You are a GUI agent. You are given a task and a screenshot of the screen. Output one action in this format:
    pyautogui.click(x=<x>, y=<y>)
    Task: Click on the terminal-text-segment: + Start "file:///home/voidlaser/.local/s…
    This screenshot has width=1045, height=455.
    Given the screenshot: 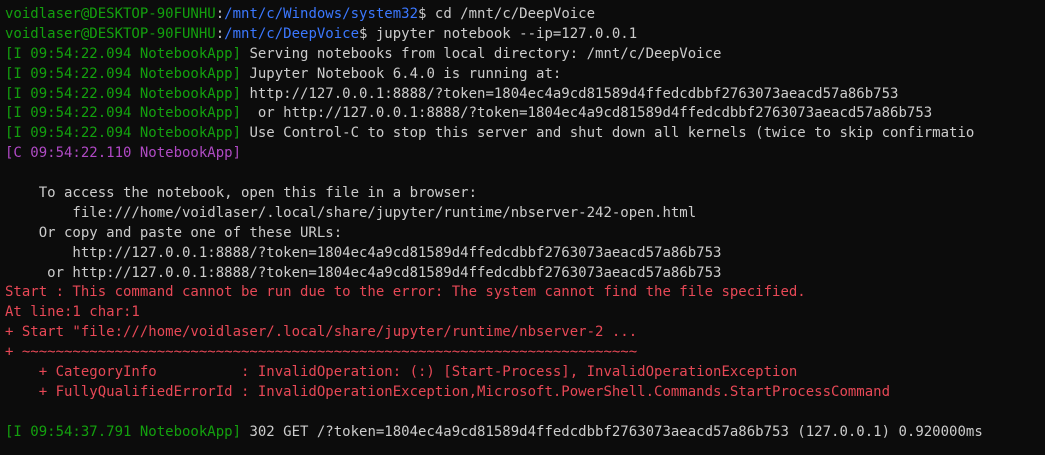 What is the action you would take?
    pyautogui.click(x=321, y=332)
    